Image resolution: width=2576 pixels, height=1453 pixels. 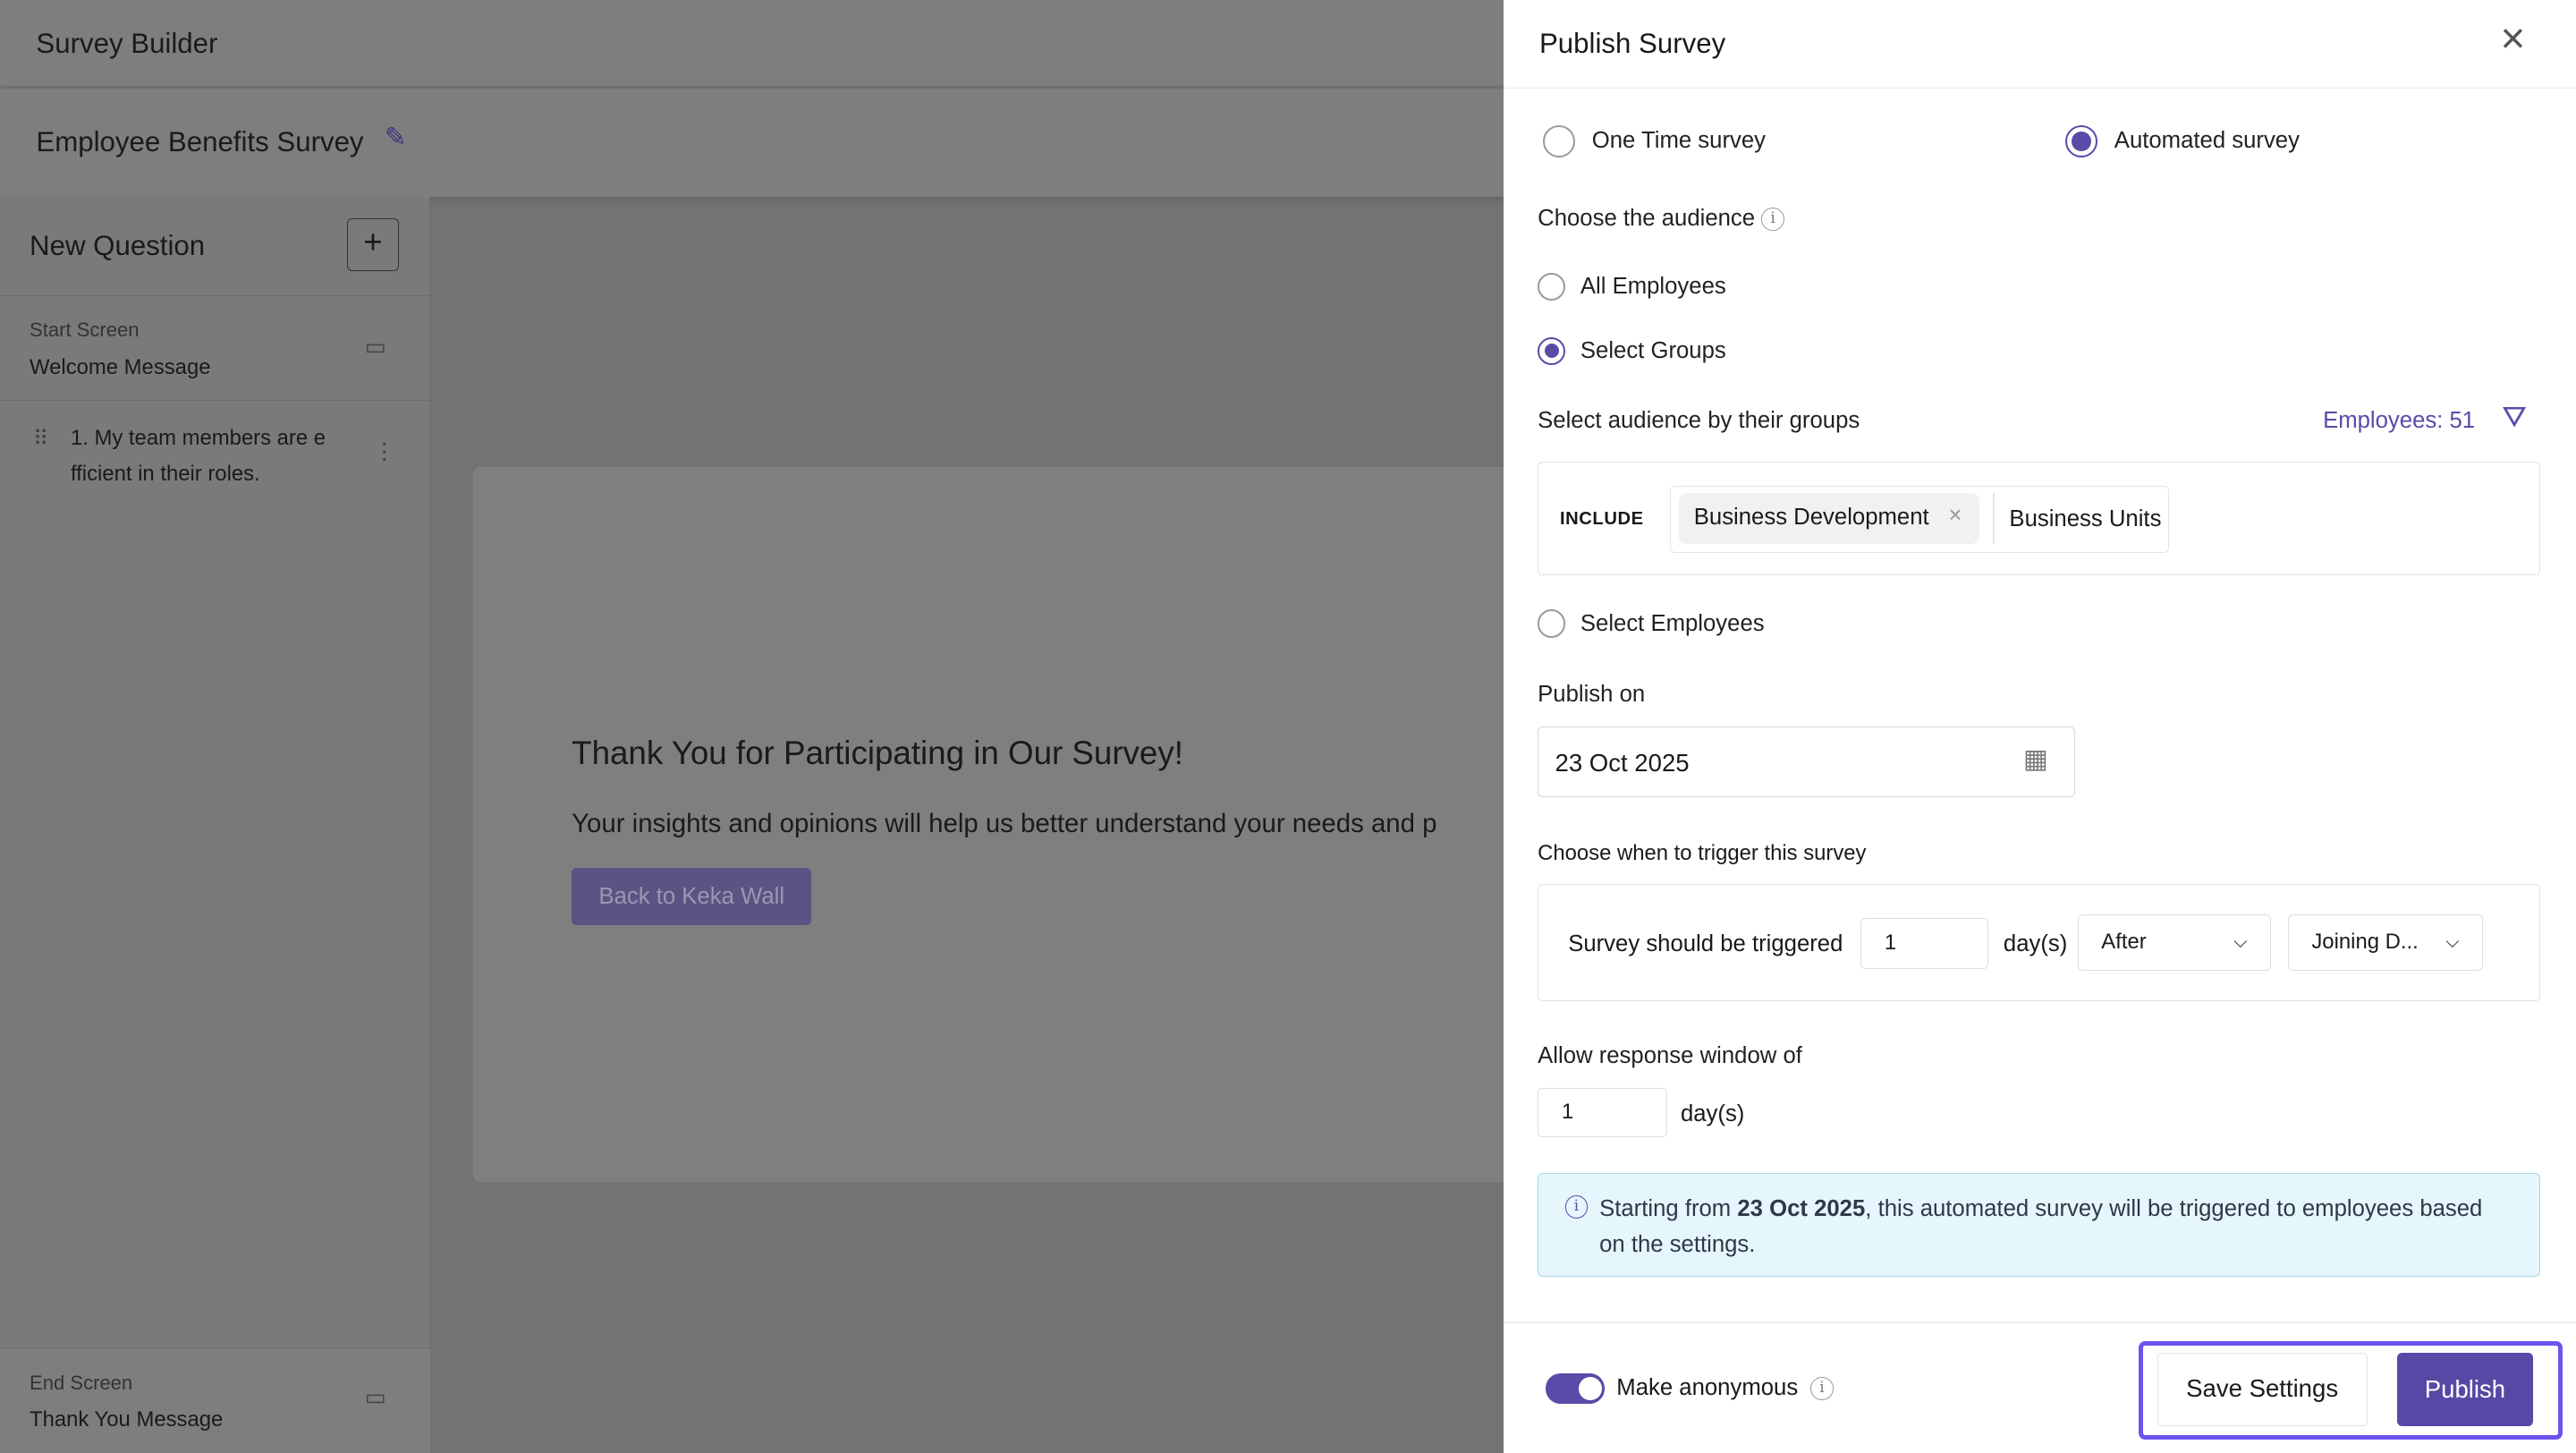 I want to click on edit-pencil-icon: ✎, so click(x=396, y=137).